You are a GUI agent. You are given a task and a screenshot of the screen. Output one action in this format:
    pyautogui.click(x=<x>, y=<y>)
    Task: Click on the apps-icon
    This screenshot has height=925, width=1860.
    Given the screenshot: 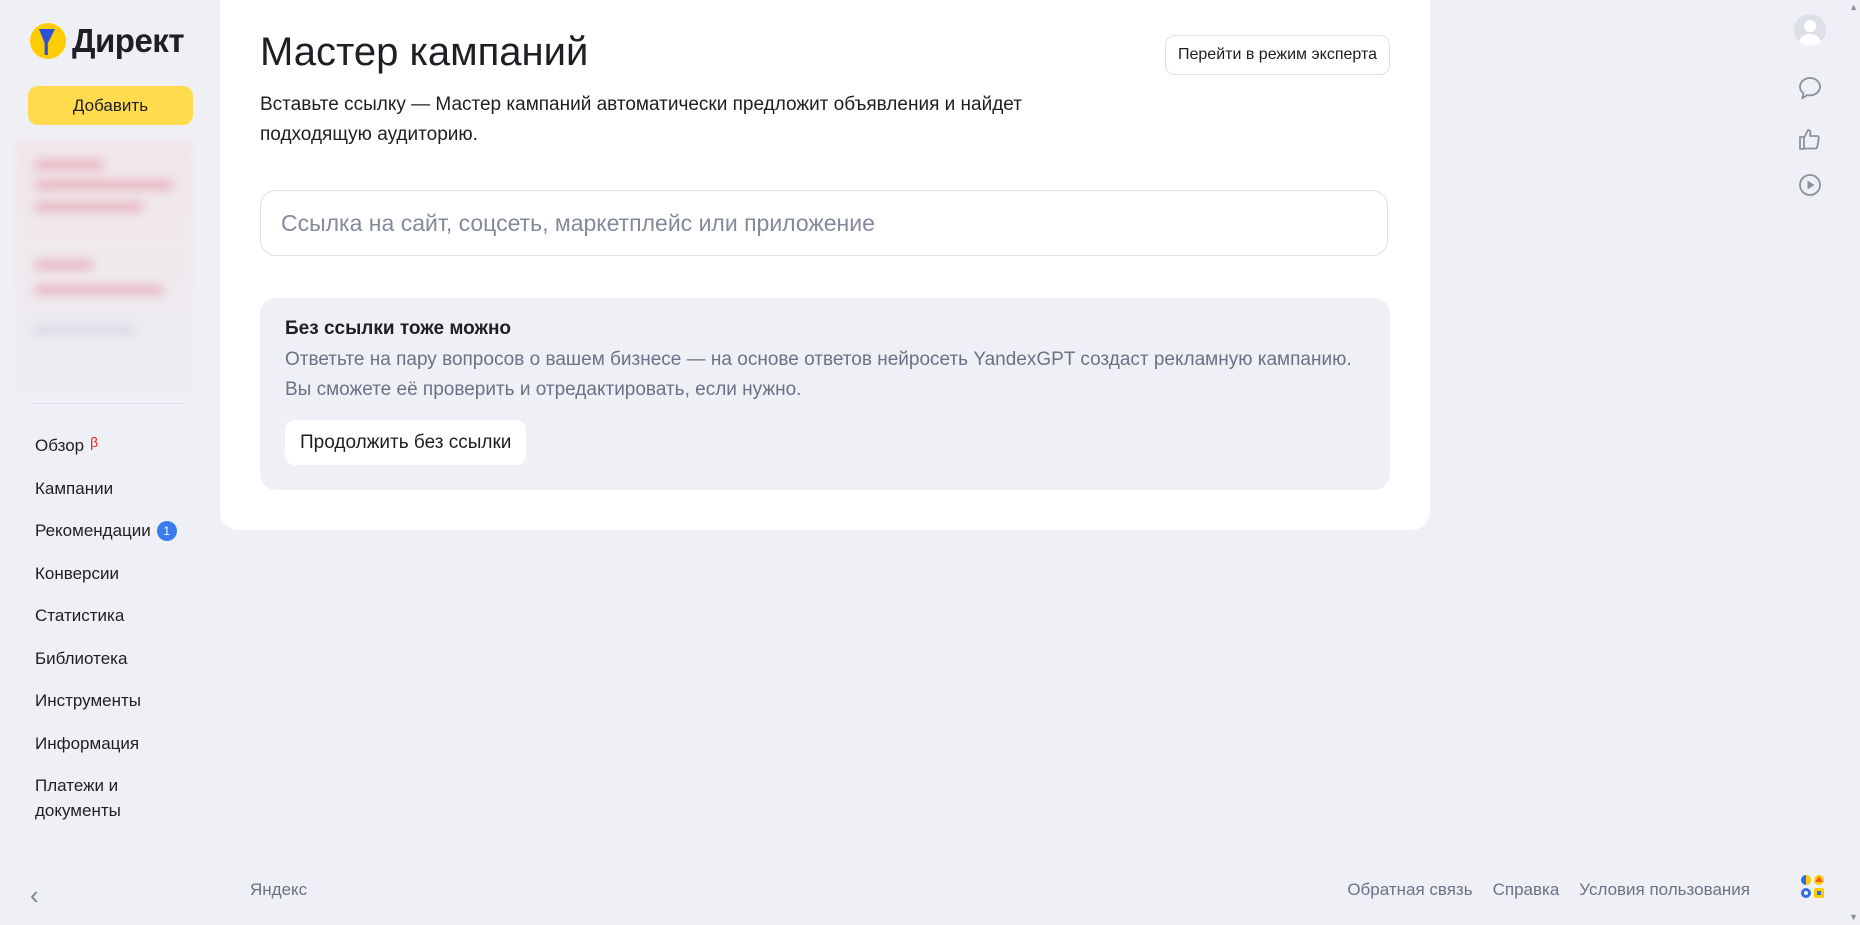 What is the action you would take?
    pyautogui.click(x=1813, y=886)
    